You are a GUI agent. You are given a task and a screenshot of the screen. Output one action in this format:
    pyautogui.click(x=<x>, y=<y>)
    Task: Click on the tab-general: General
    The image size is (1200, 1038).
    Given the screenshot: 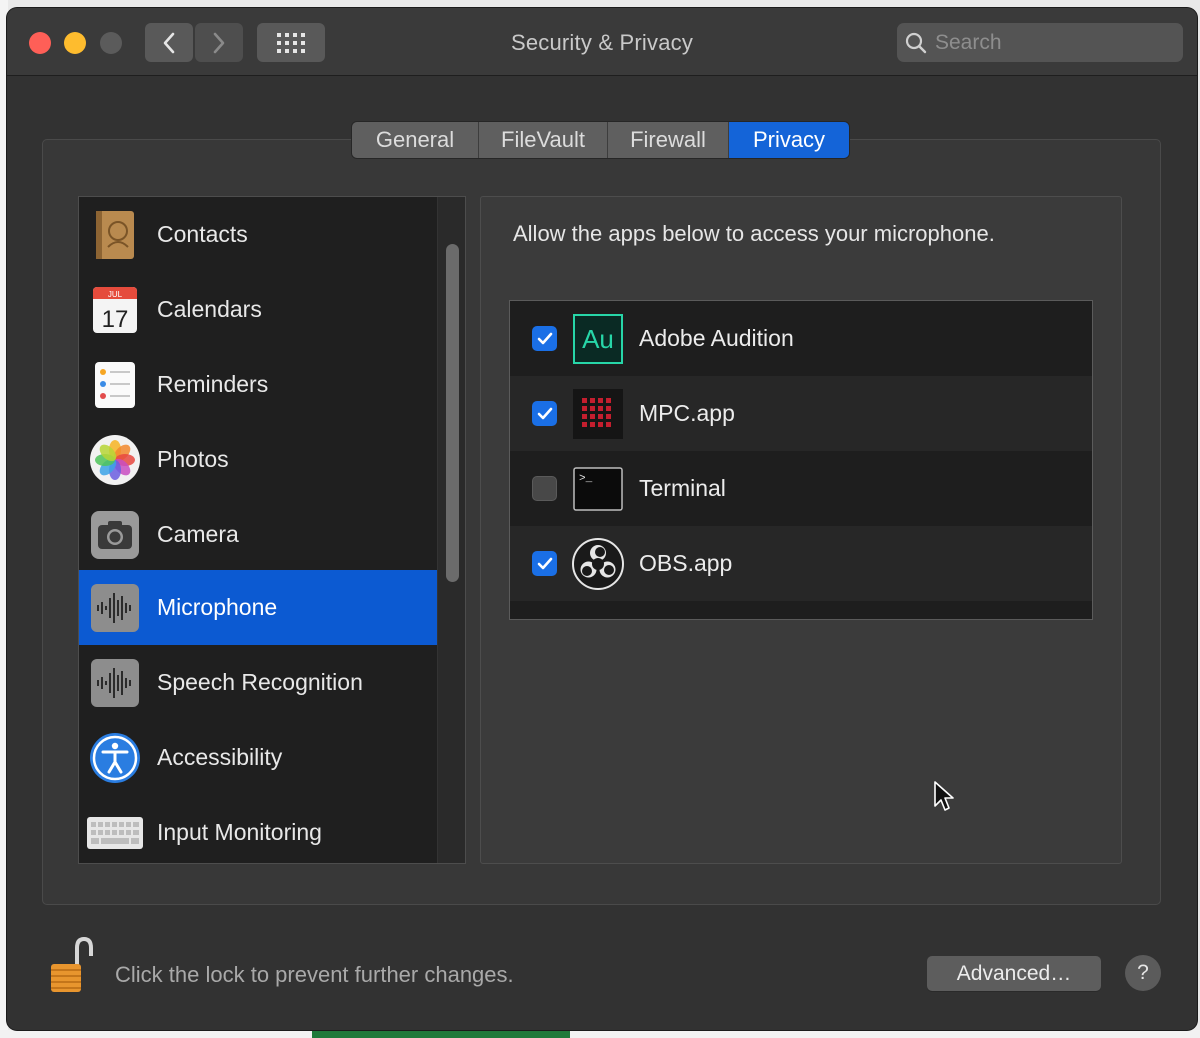 What is the action you would take?
    pyautogui.click(x=415, y=140)
    